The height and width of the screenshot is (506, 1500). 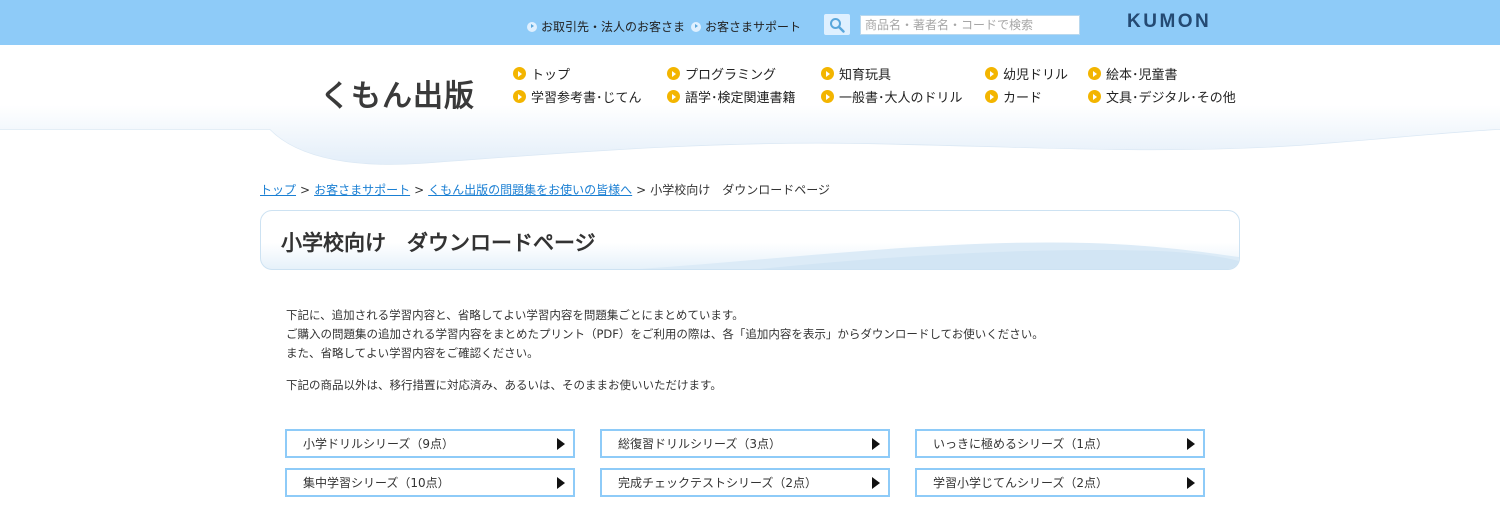 I want to click on nav-programming: プログラミング, so click(x=721, y=73).